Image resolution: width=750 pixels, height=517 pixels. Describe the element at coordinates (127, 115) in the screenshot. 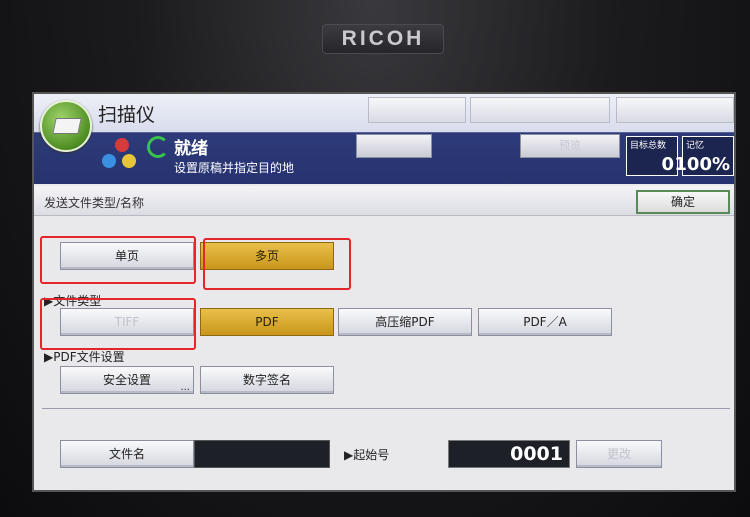

I see `app-title: 扫描仪` at that location.